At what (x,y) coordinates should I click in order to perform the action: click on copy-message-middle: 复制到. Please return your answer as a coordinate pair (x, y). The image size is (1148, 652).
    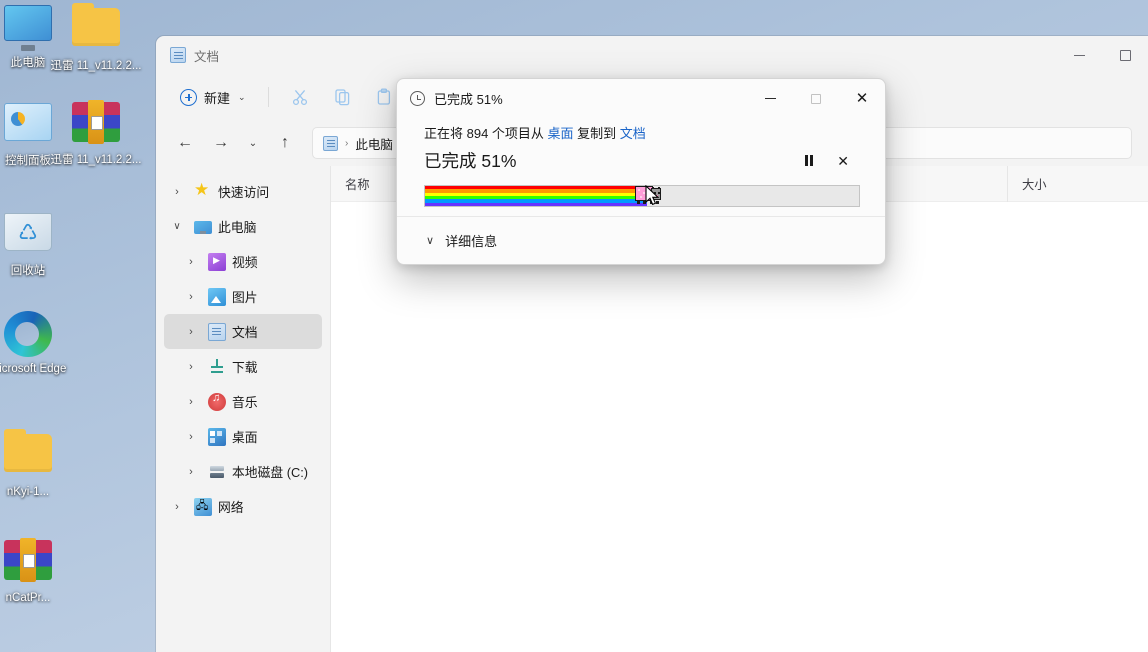
    Looking at the image, I should click on (596, 133).